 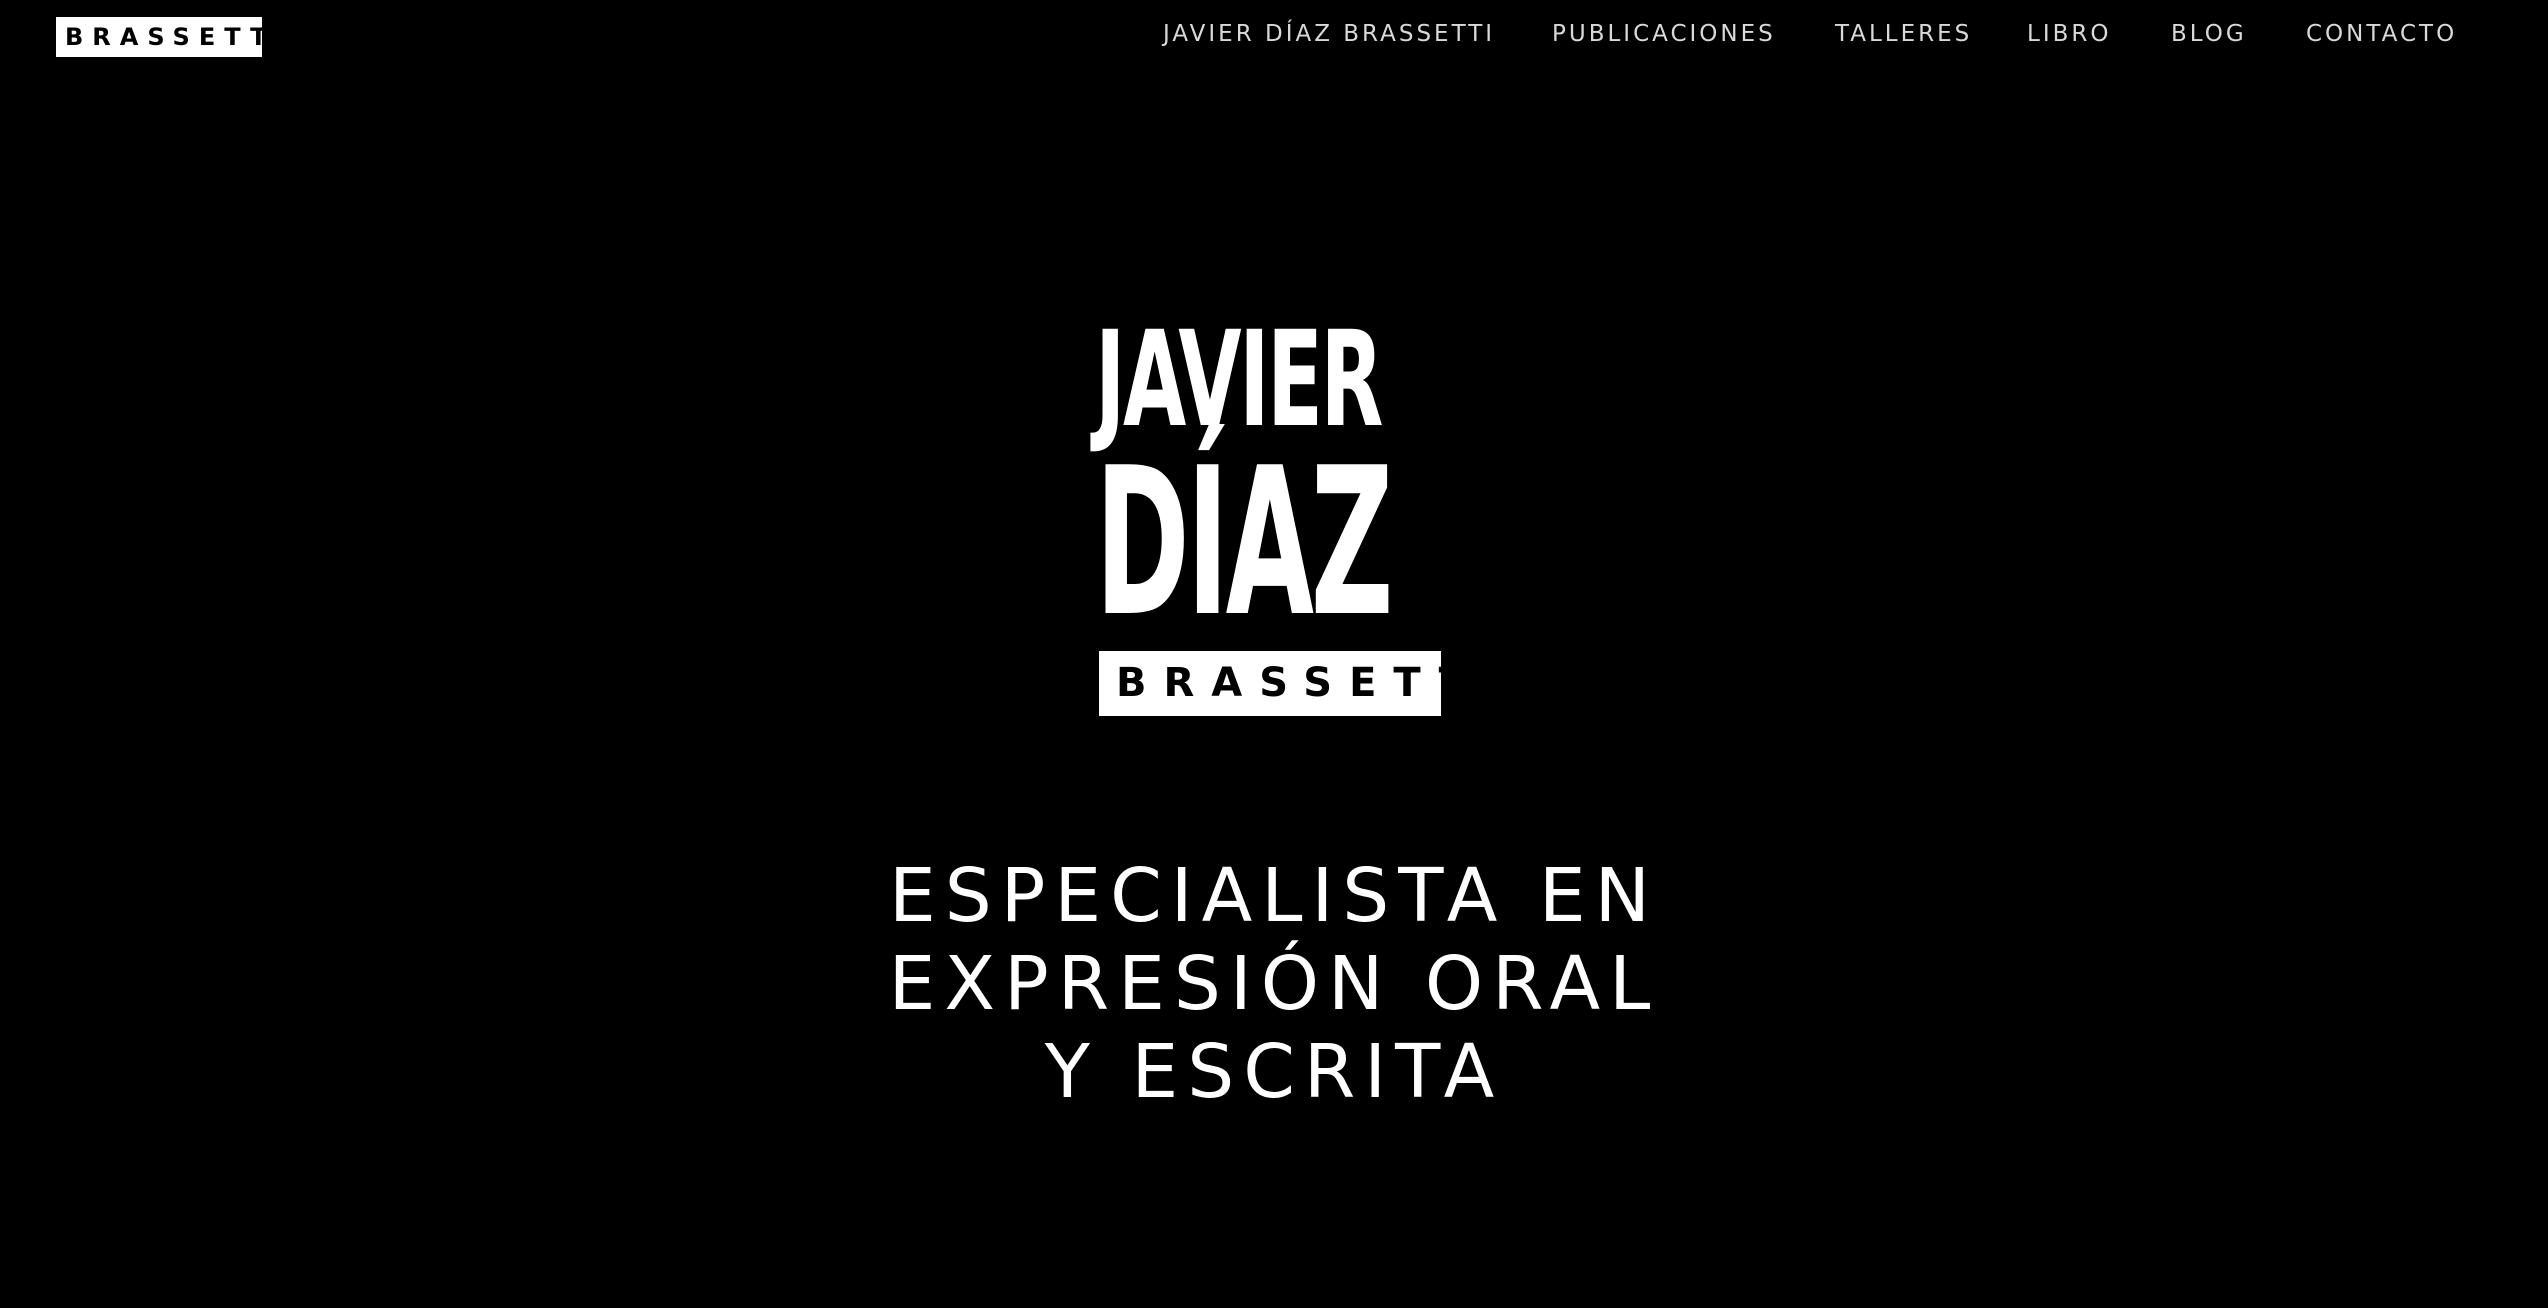 I want to click on tagline-line: ESPECIALISTA EN, so click(x=1274, y=896).